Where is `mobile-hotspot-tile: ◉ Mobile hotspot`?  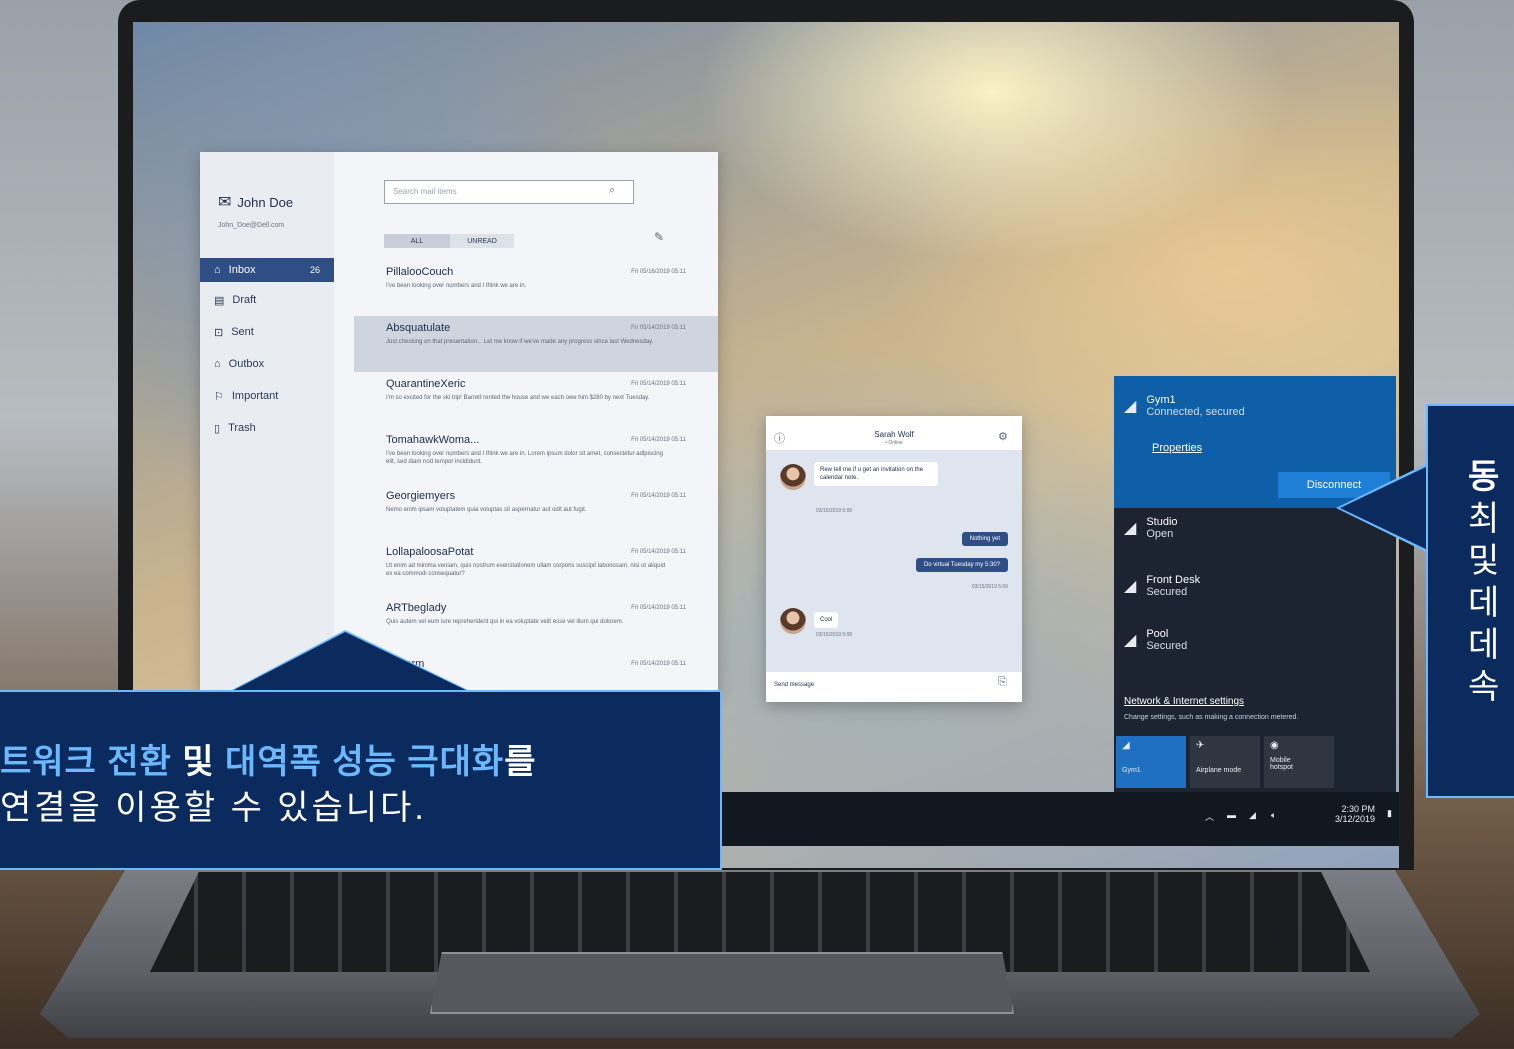 mobile-hotspot-tile: ◉ Mobile hotspot is located at coordinates (1299, 762).